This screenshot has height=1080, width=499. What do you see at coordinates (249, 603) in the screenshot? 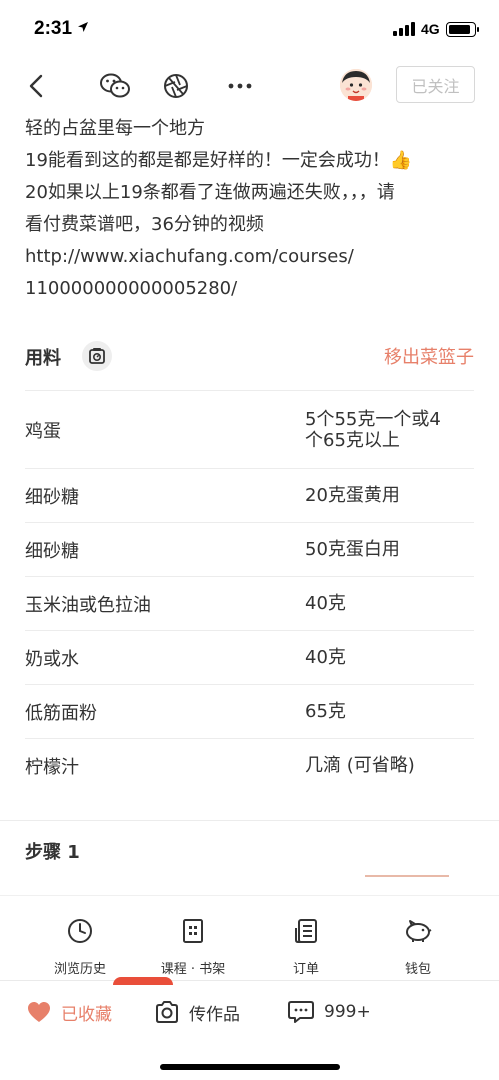
I see `ingredient-row: 玉米油或色拉油 40克` at bounding box center [249, 603].